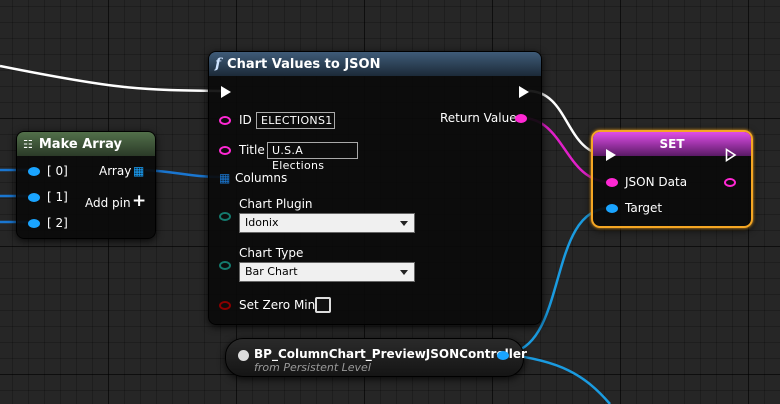 This screenshot has width=780, height=404. Describe the element at coordinates (57, 223) in the screenshot. I see `array-element-label-2: [ 2]` at that location.